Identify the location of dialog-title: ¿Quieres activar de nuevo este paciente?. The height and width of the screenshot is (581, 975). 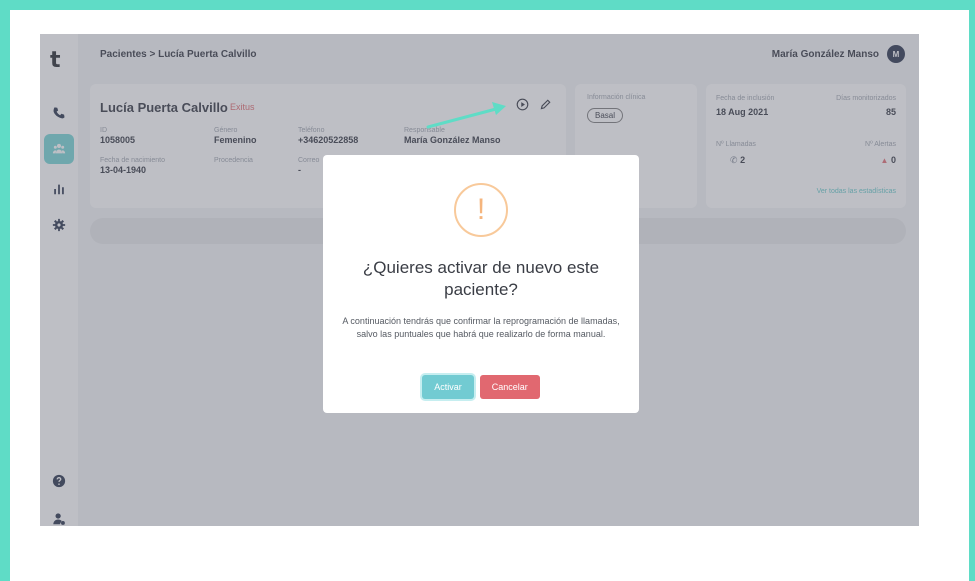
(481, 278).